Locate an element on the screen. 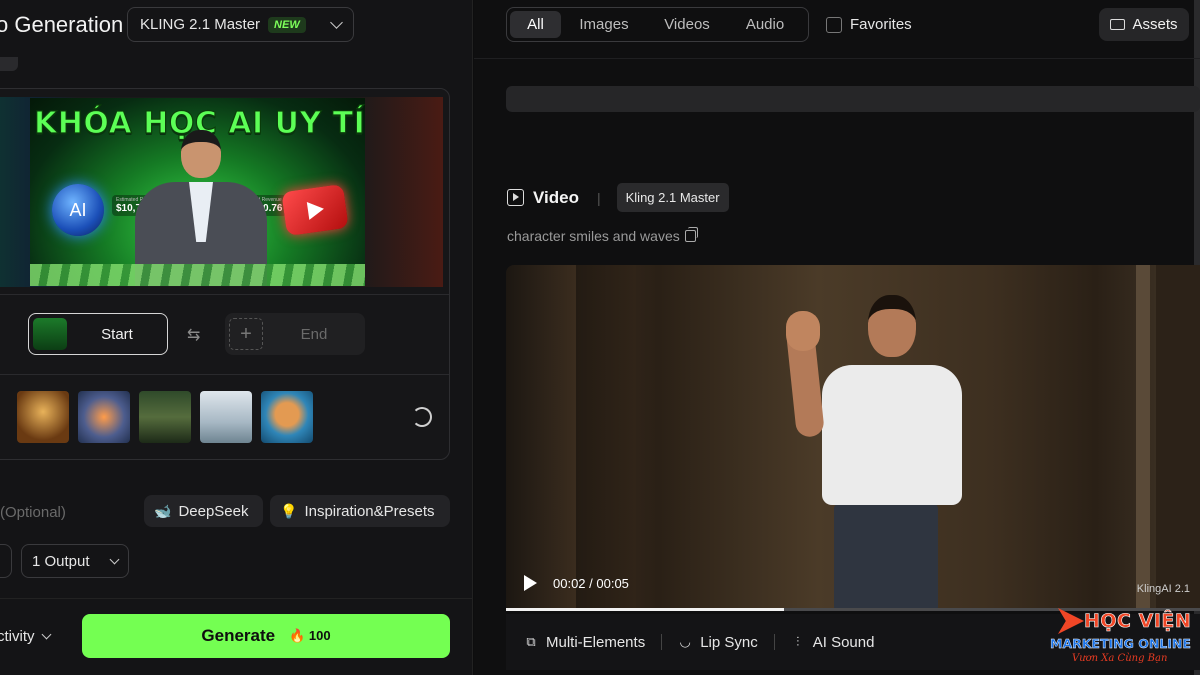 Image resolution: width=1200 pixels, height=675 pixels. video-type-label: Video is located at coordinates (556, 197).